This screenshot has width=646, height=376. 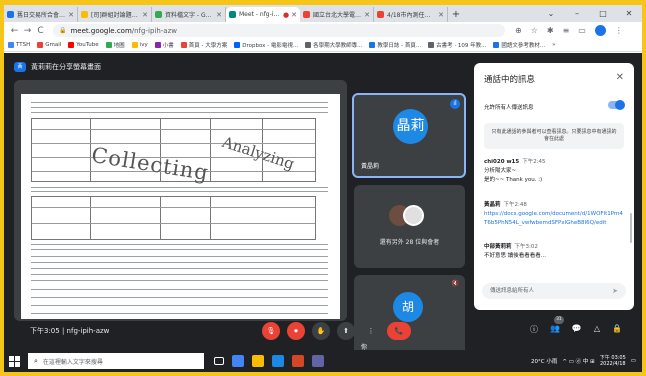 I want to click on bookmark-item: 首頁 - 大學方案, so click(x=203, y=45).